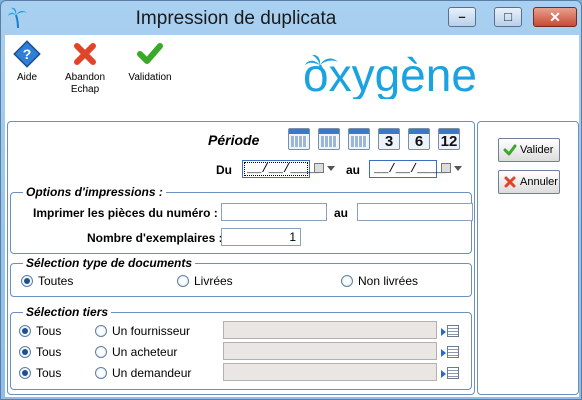 Image resolution: width=582 pixels, height=400 pixels. Describe the element at coordinates (451, 169) in the screenshot. I see `date-to-dropdown` at that location.